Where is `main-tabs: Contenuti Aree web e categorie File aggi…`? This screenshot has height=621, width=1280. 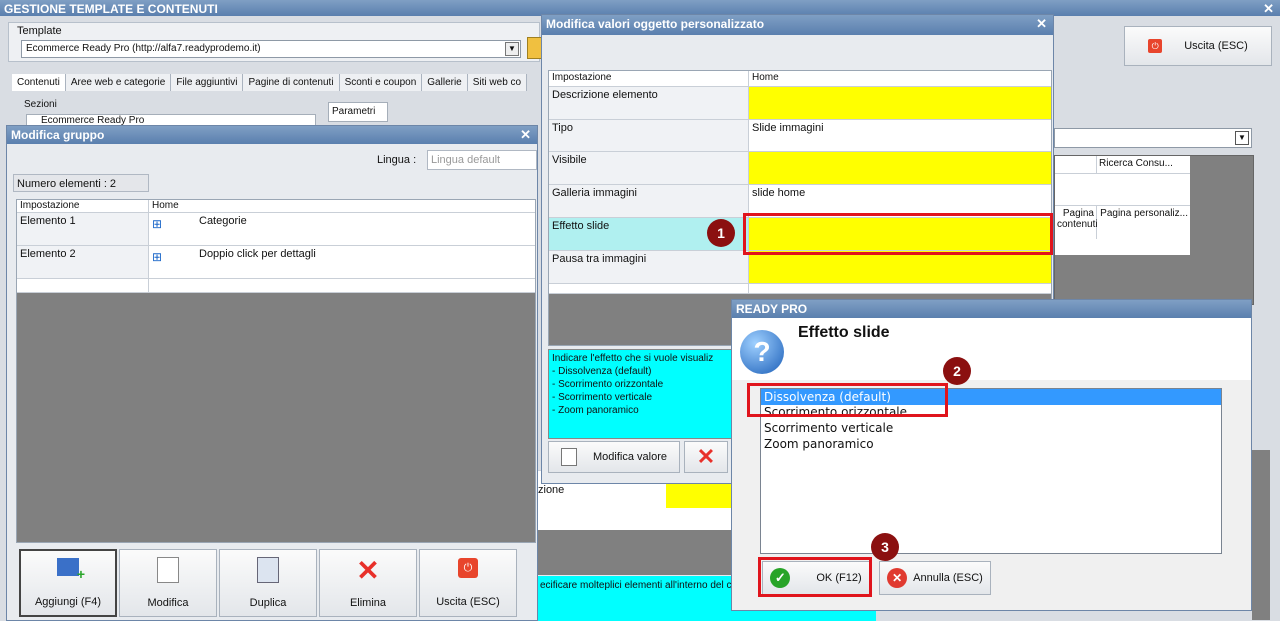
main-tabs: Contenuti Aree web e categorie File aggi… is located at coordinates (270, 82).